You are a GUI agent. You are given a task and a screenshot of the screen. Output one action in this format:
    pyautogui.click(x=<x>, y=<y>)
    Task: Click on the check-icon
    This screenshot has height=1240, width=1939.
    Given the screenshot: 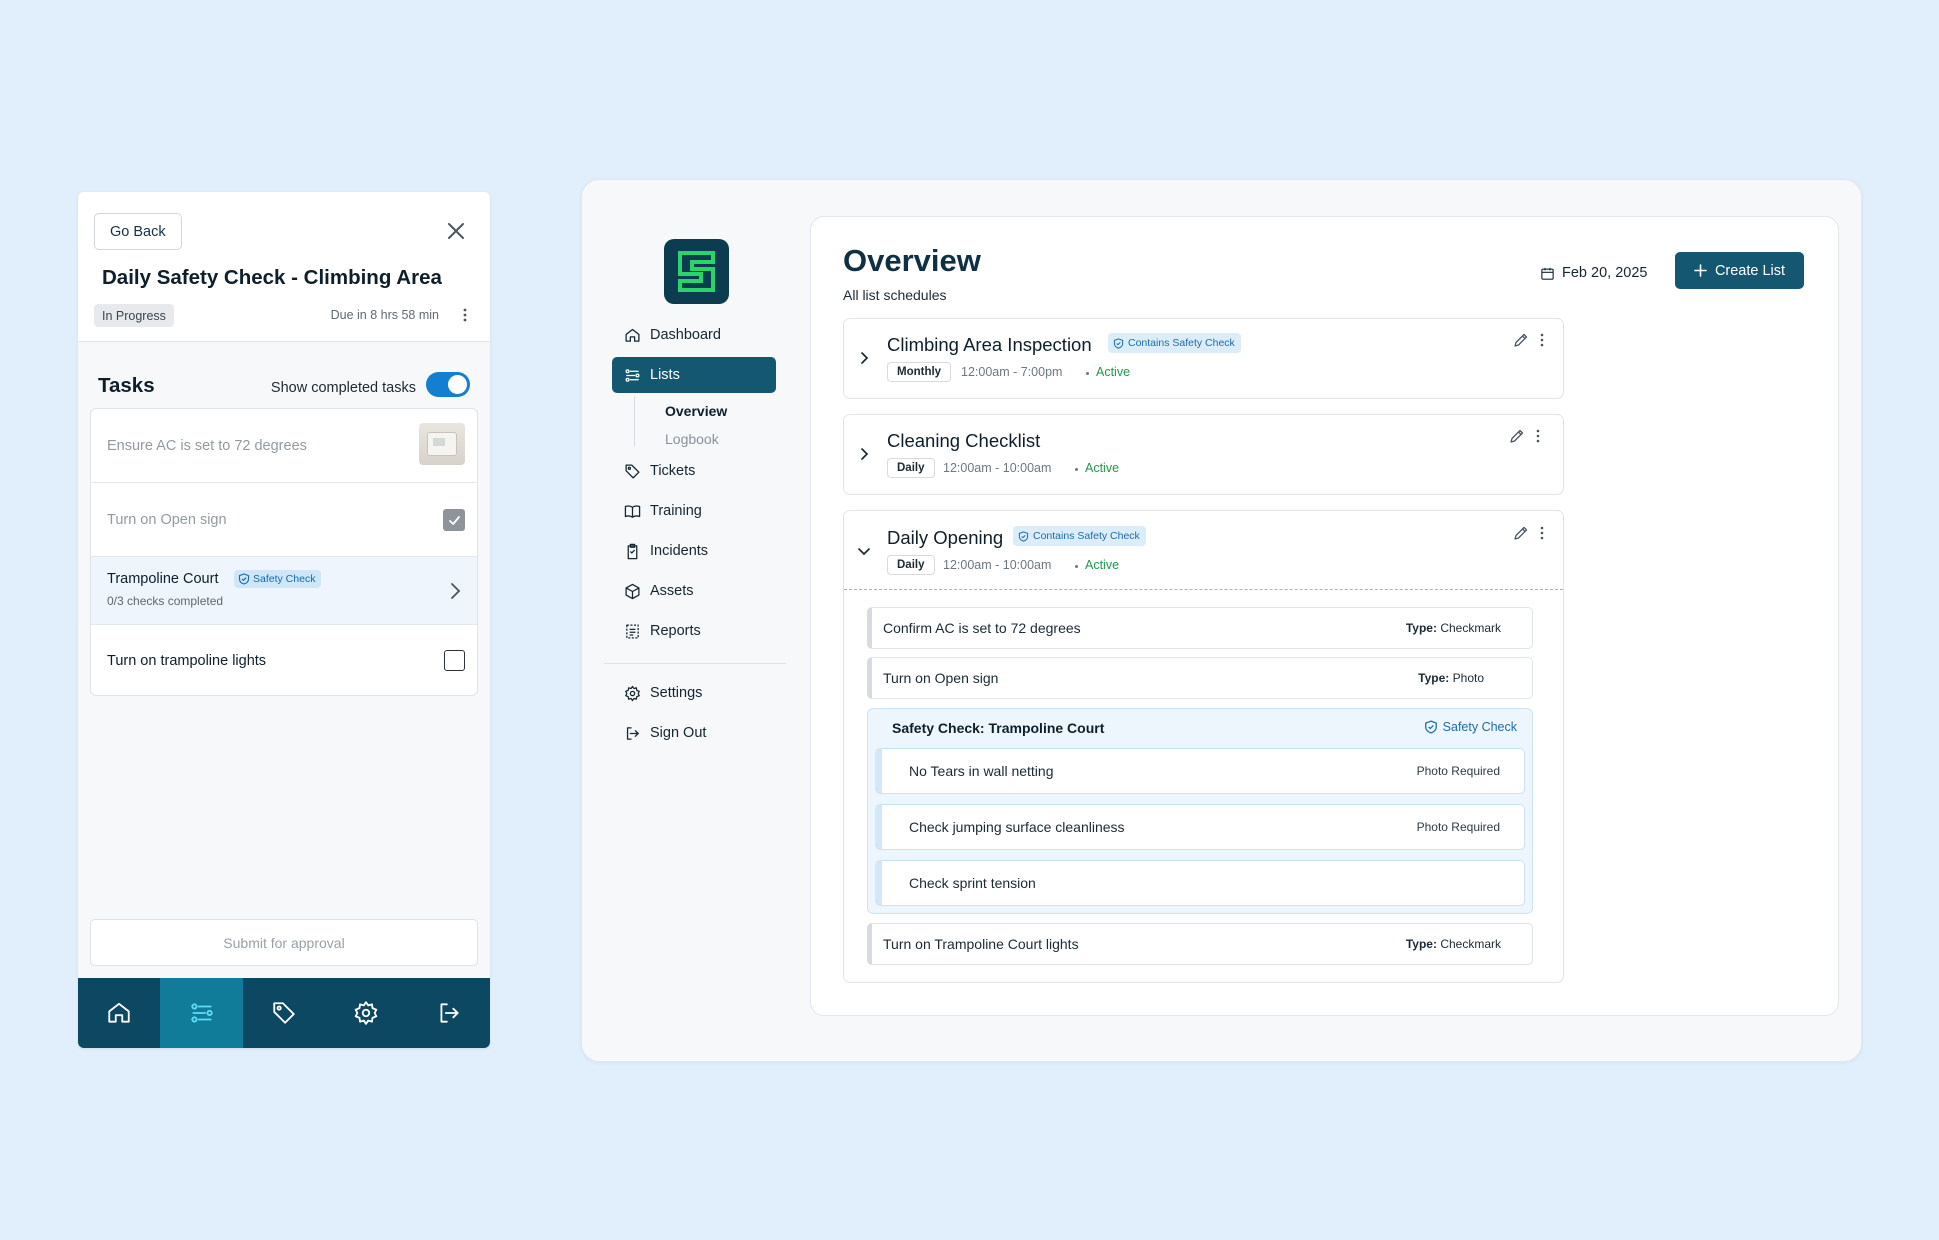 What is the action you would take?
    pyautogui.click(x=454, y=520)
    